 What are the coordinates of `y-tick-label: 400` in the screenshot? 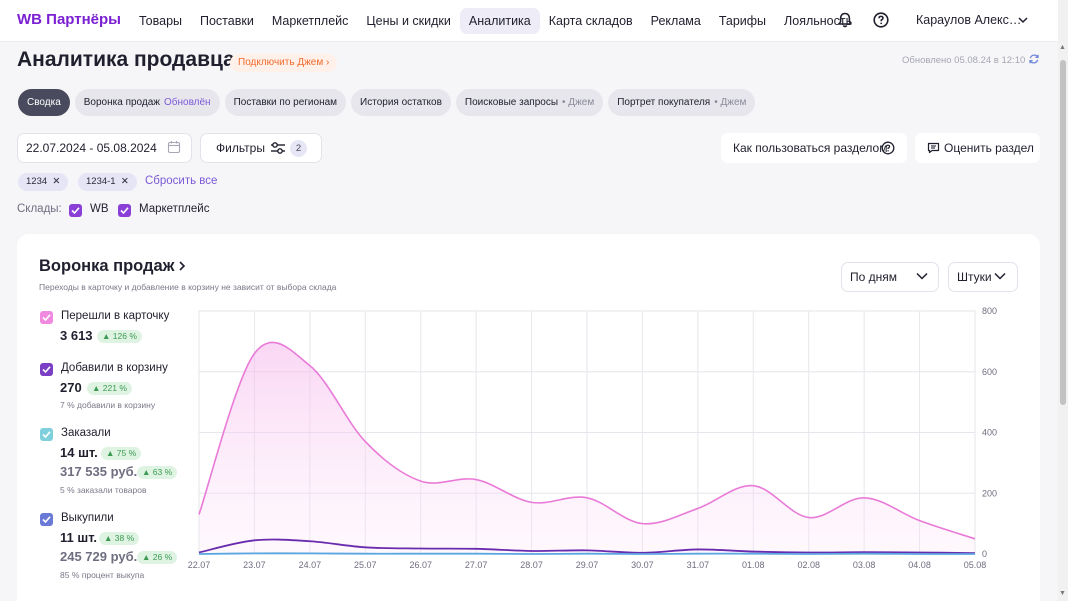 It's located at (989, 433).